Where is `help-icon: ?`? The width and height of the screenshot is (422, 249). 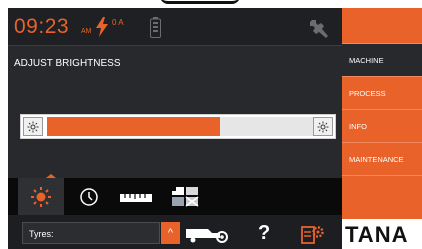
help-icon: ? is located at coordinates (264, 233).